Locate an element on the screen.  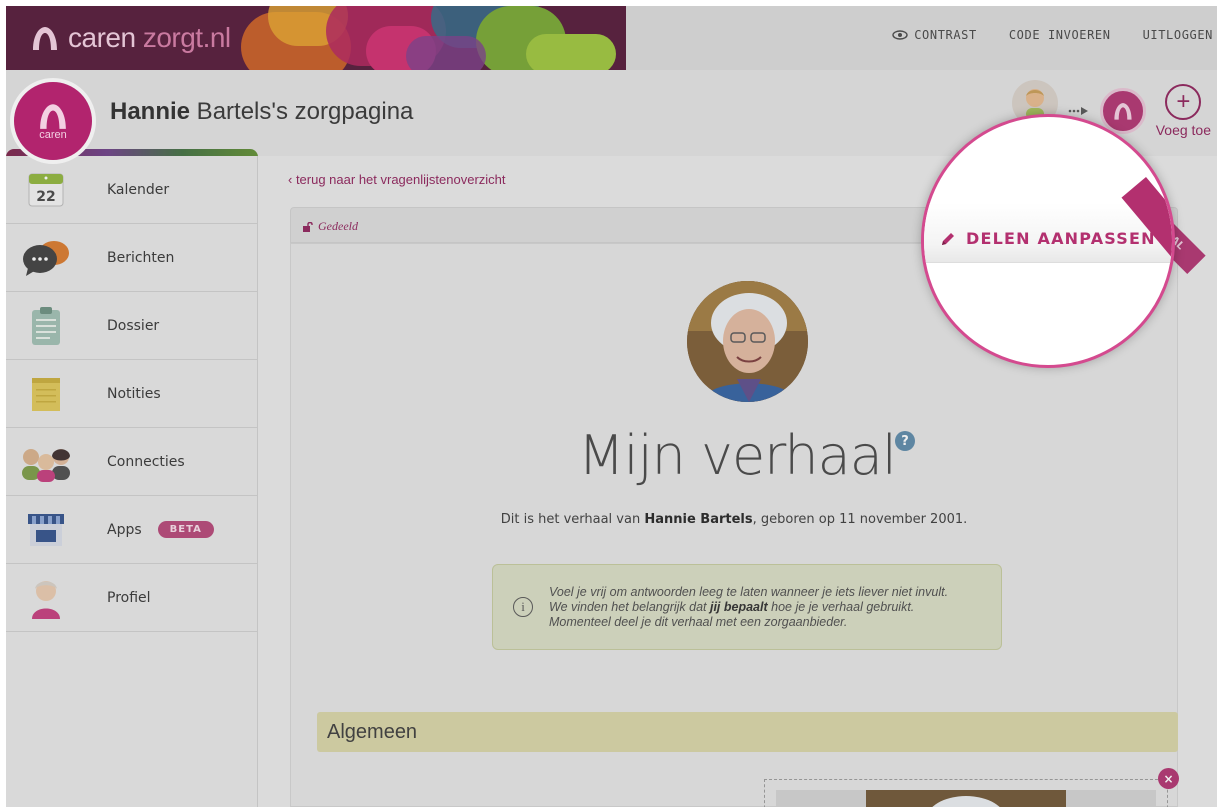
edit-sharing-button: DELEN AANPASSEN is located at coordinates (1048, 238).